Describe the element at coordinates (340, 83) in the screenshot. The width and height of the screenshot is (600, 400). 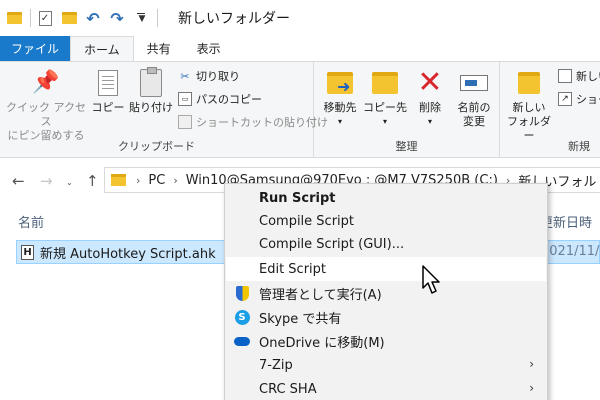
I see `move-to-icon: ➜` at that location.